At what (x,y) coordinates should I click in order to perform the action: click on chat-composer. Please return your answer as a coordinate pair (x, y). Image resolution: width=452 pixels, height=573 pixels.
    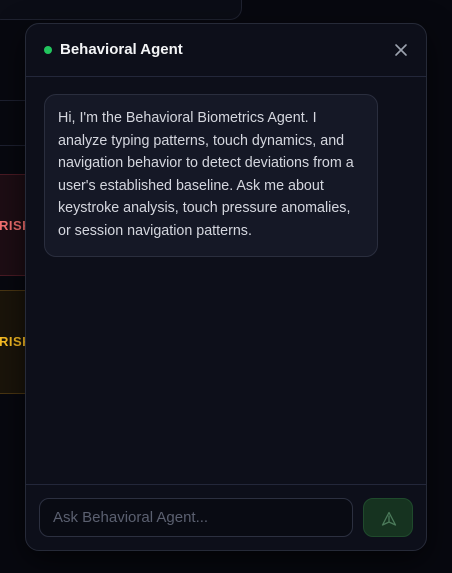
    Looking at the image, I should click on (226, 517).